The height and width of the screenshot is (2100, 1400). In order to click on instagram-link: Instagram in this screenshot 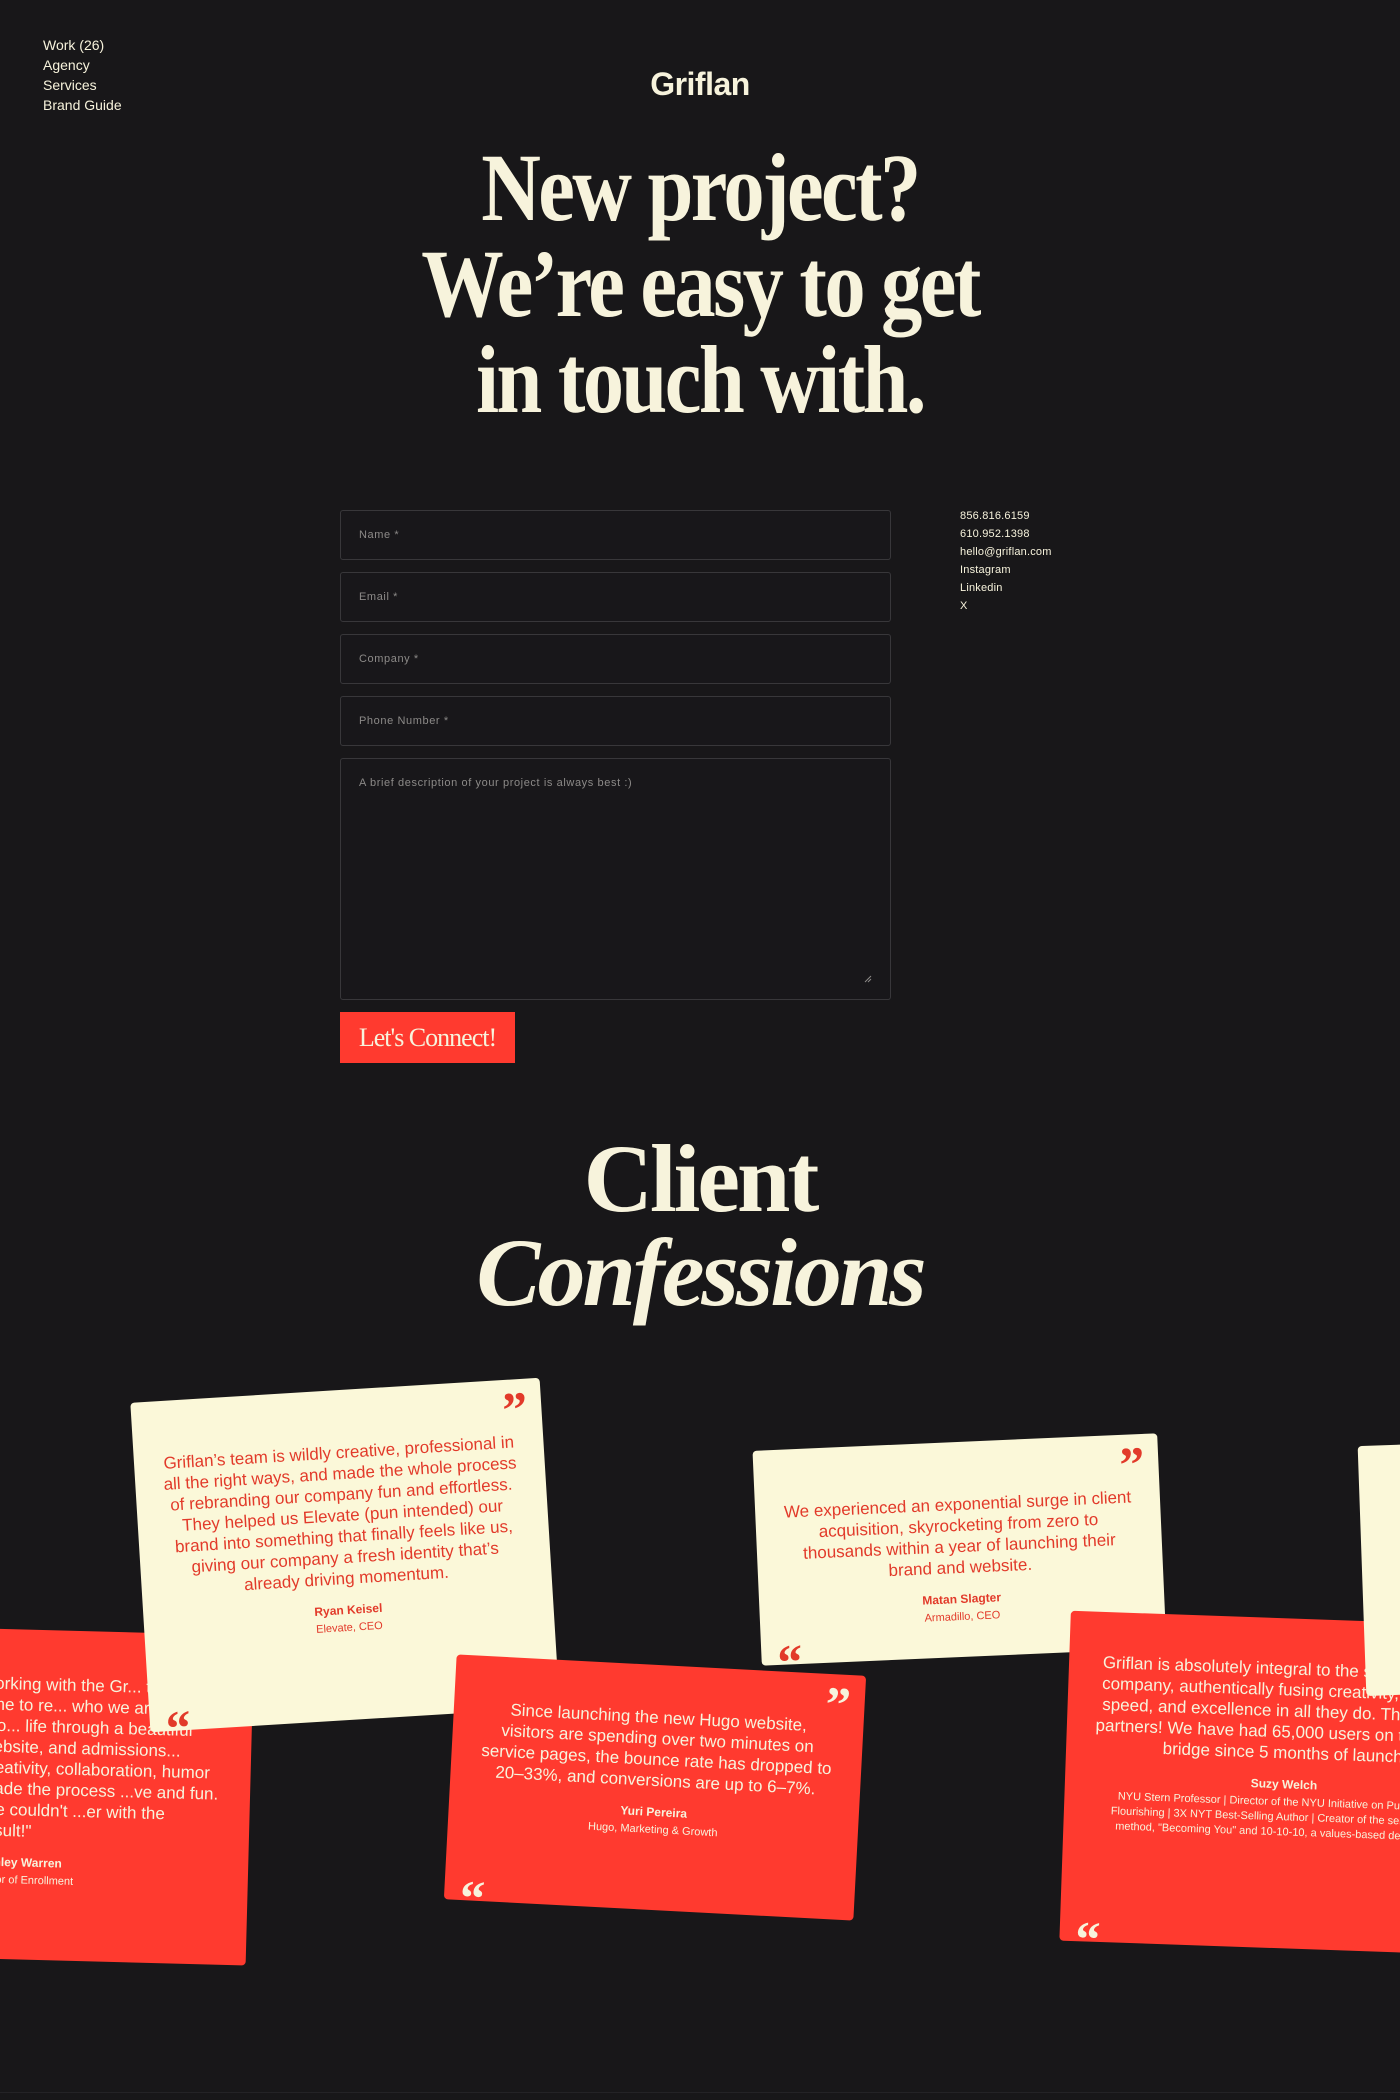, I will do `click(1006, 570)`.